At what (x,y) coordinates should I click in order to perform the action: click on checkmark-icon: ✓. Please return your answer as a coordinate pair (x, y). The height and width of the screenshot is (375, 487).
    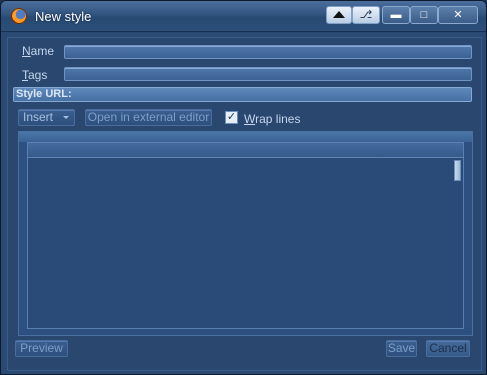
    Looking at the image, I should click on (231, 117).